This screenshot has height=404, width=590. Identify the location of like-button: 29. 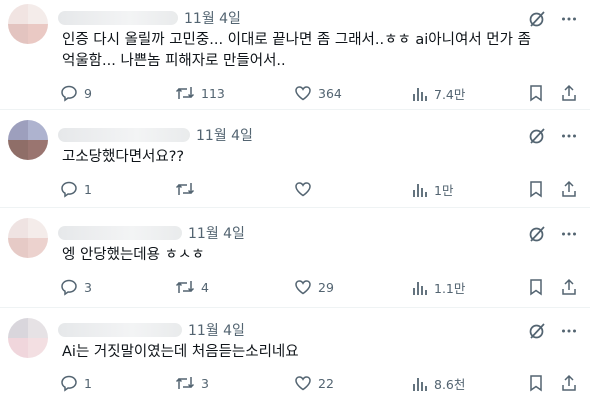
(314, 287).